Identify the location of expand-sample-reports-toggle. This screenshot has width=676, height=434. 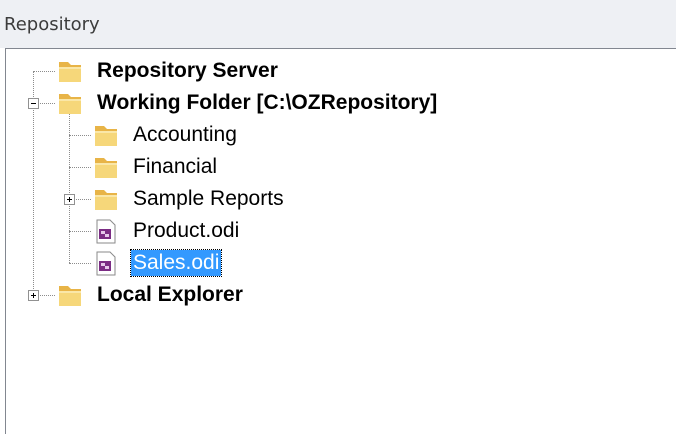
(69, 199).